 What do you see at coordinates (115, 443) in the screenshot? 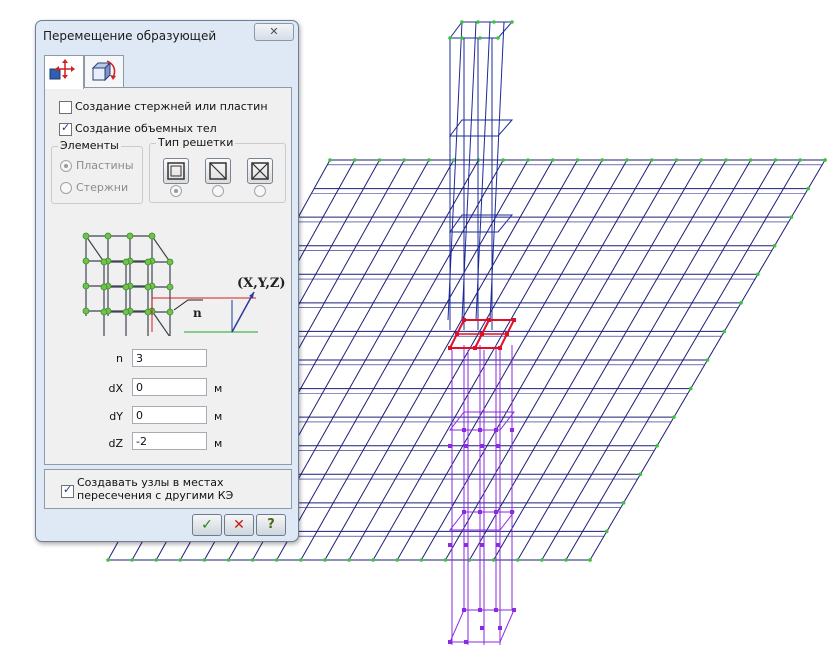
I see `dz-field-label: dZ` at bounding box center [115, 443].